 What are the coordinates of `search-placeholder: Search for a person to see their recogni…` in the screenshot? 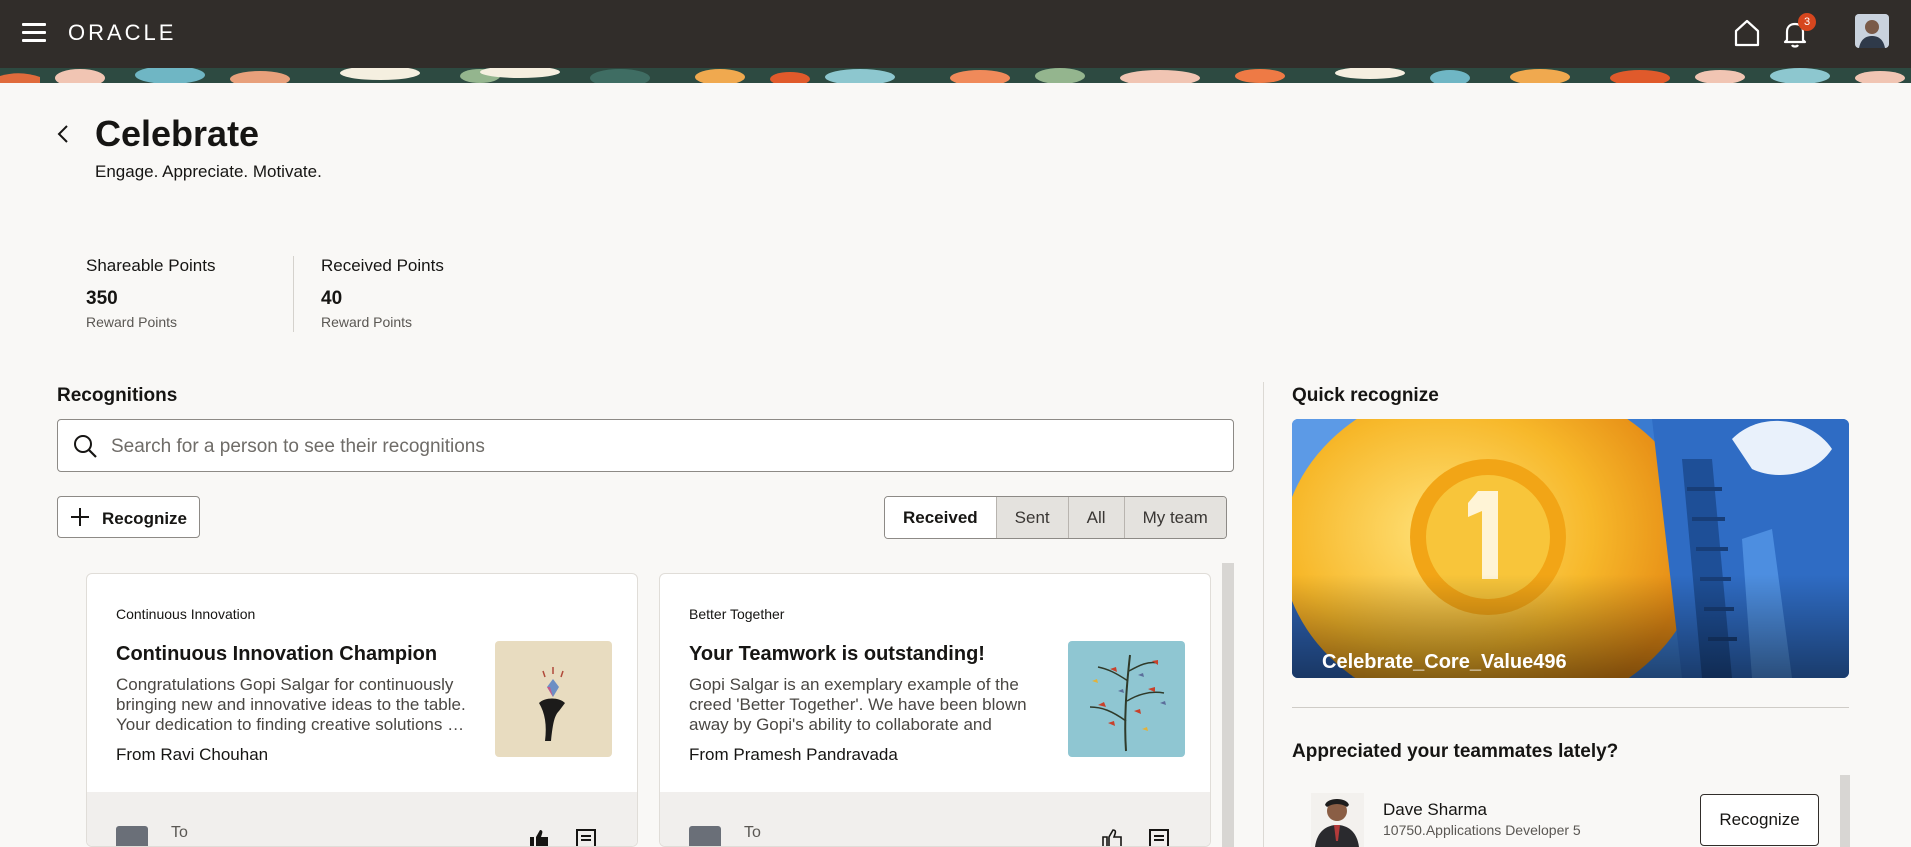 It's located at (298, 446).